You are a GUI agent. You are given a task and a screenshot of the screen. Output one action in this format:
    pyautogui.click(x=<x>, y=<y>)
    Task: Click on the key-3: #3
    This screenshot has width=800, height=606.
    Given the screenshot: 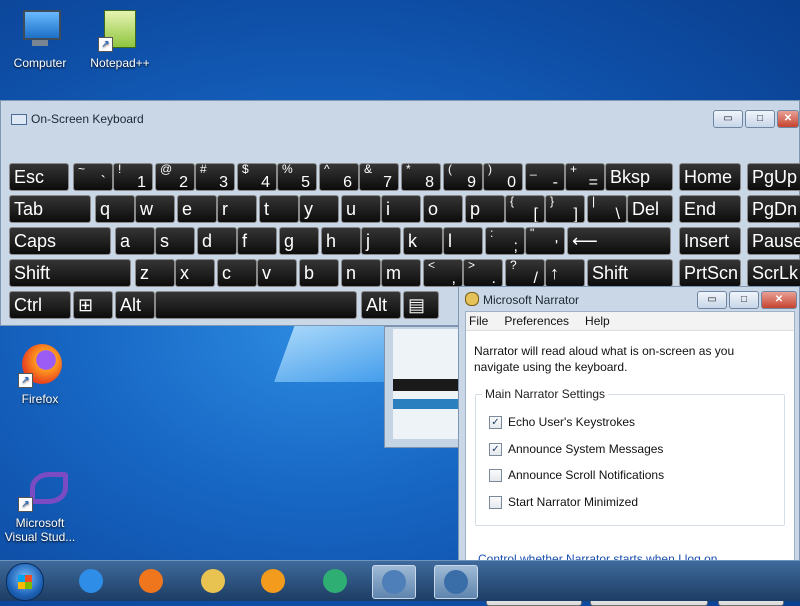 What is the action you would take?
    pyautogui.click(x=215, y=177)
    